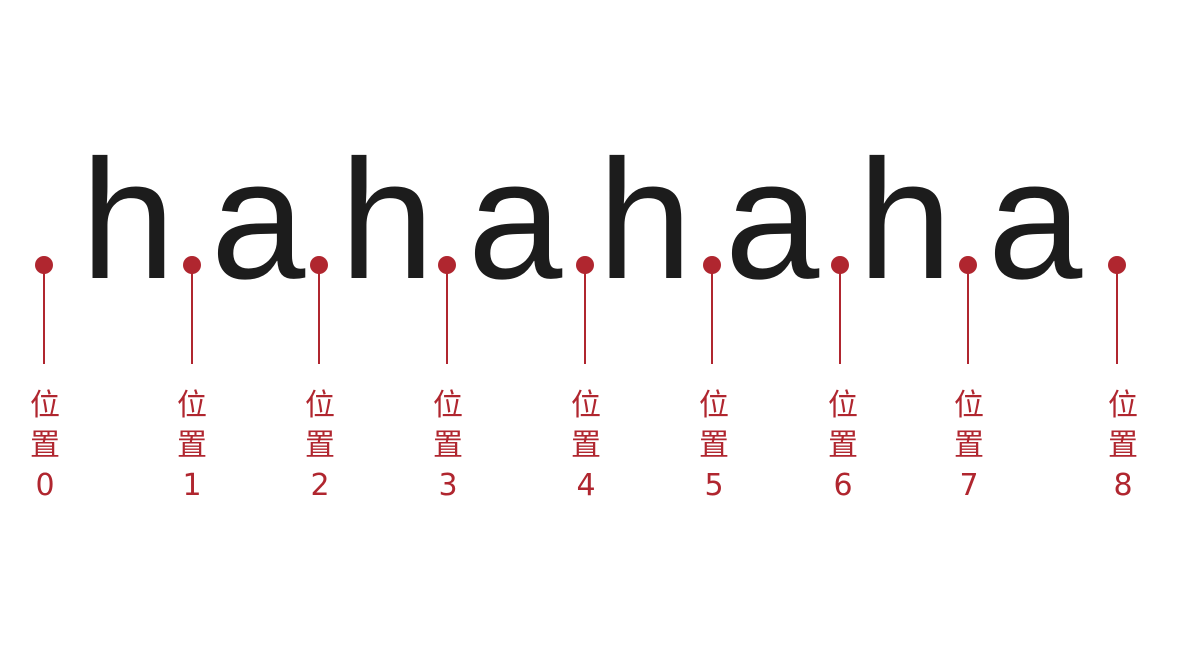  Describe the element at coordinates (905, 220) in the screenshot. I see `letter-h-6: h` at that location.